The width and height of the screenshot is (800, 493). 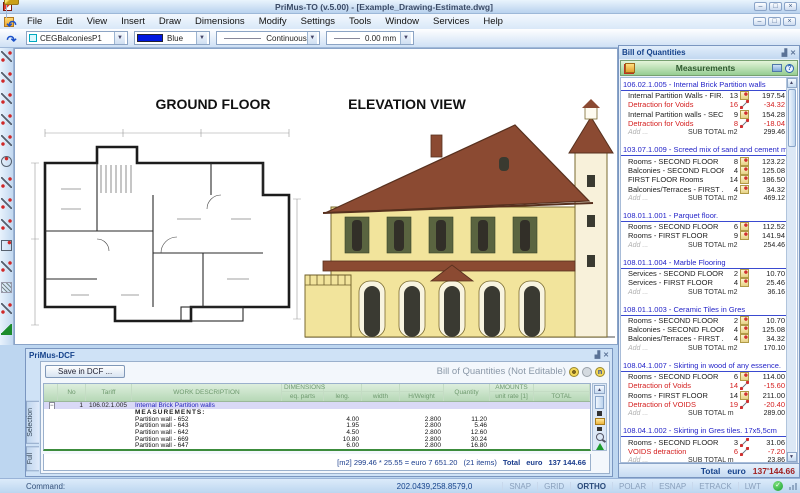 I want to click on table-row: Partition wall - 648 3.75 2.800 10.50, so click(x=317, y=449).